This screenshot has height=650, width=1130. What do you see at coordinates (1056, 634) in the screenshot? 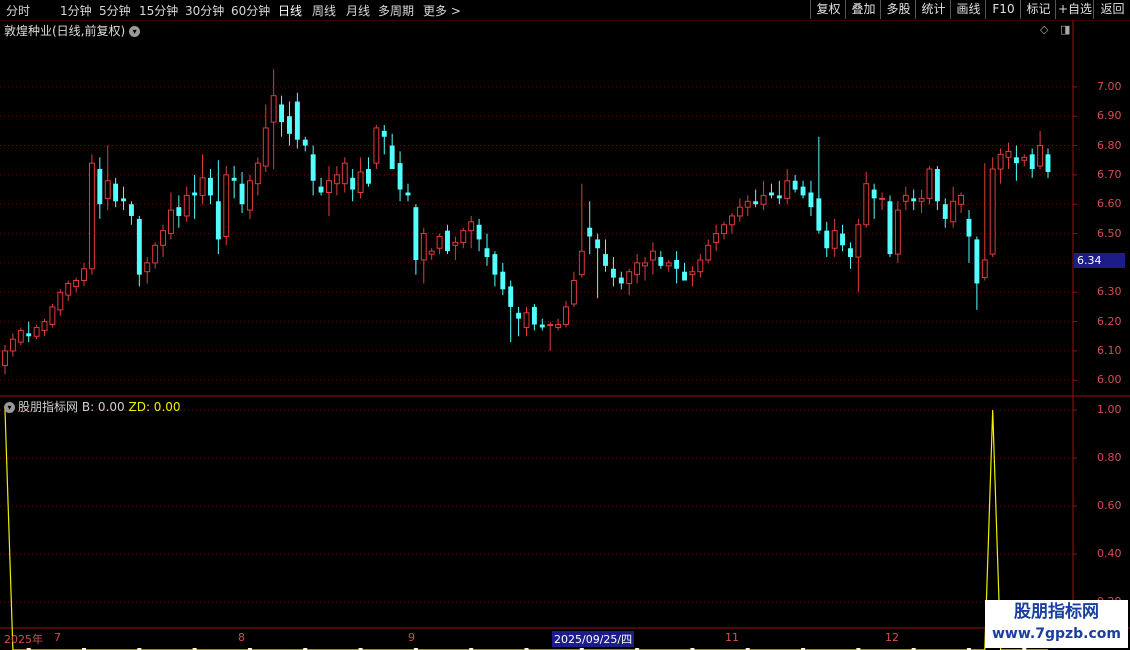
I see `watermark-line2: www.7gpzb.com` at bounding box center [1056, 634].